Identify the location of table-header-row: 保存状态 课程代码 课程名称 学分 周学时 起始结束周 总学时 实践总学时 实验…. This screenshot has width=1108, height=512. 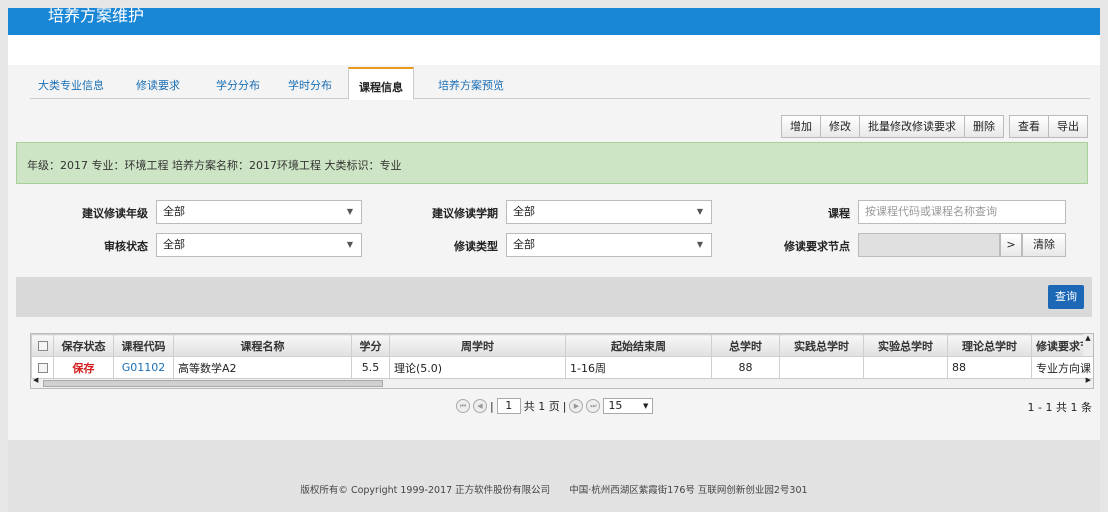
(562, 345).